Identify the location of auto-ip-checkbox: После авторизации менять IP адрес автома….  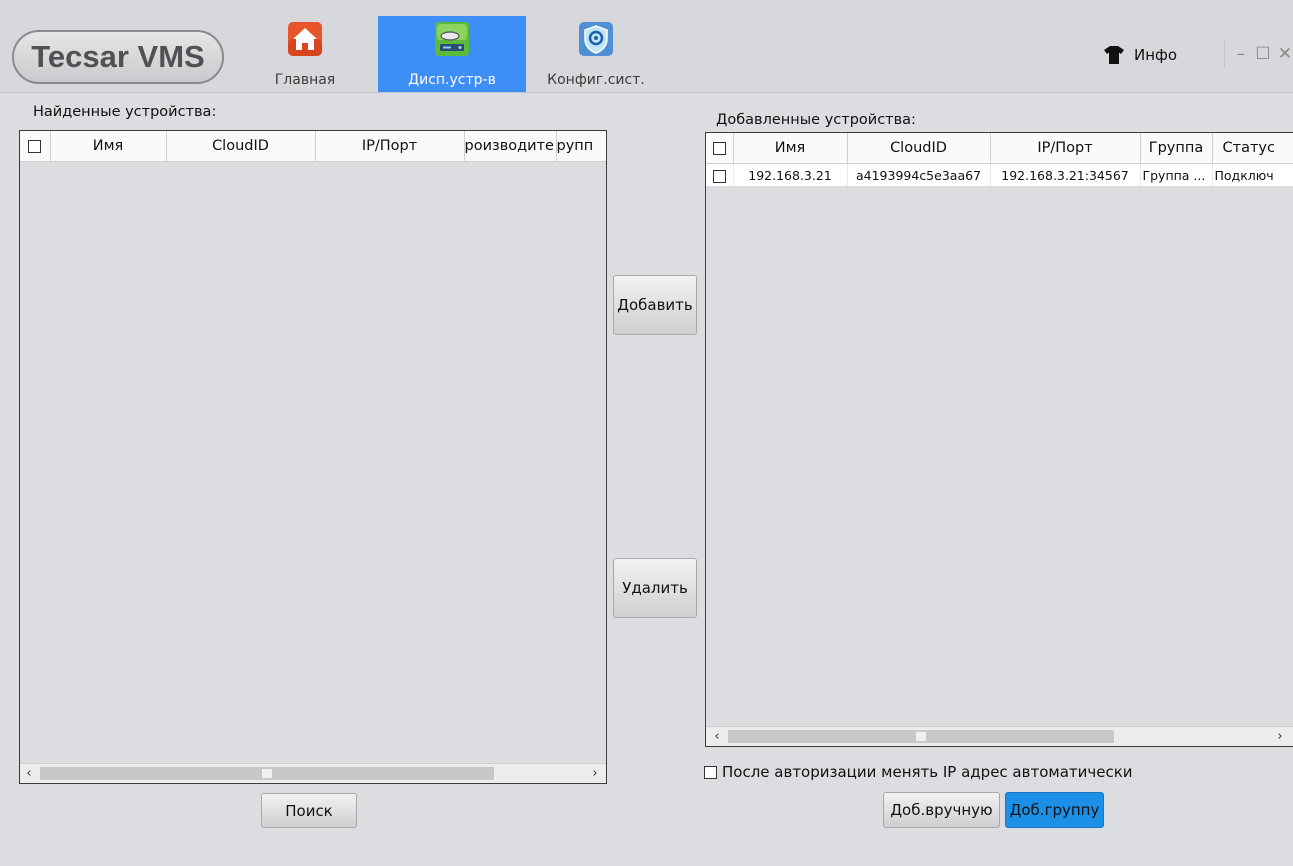
(918, 772).